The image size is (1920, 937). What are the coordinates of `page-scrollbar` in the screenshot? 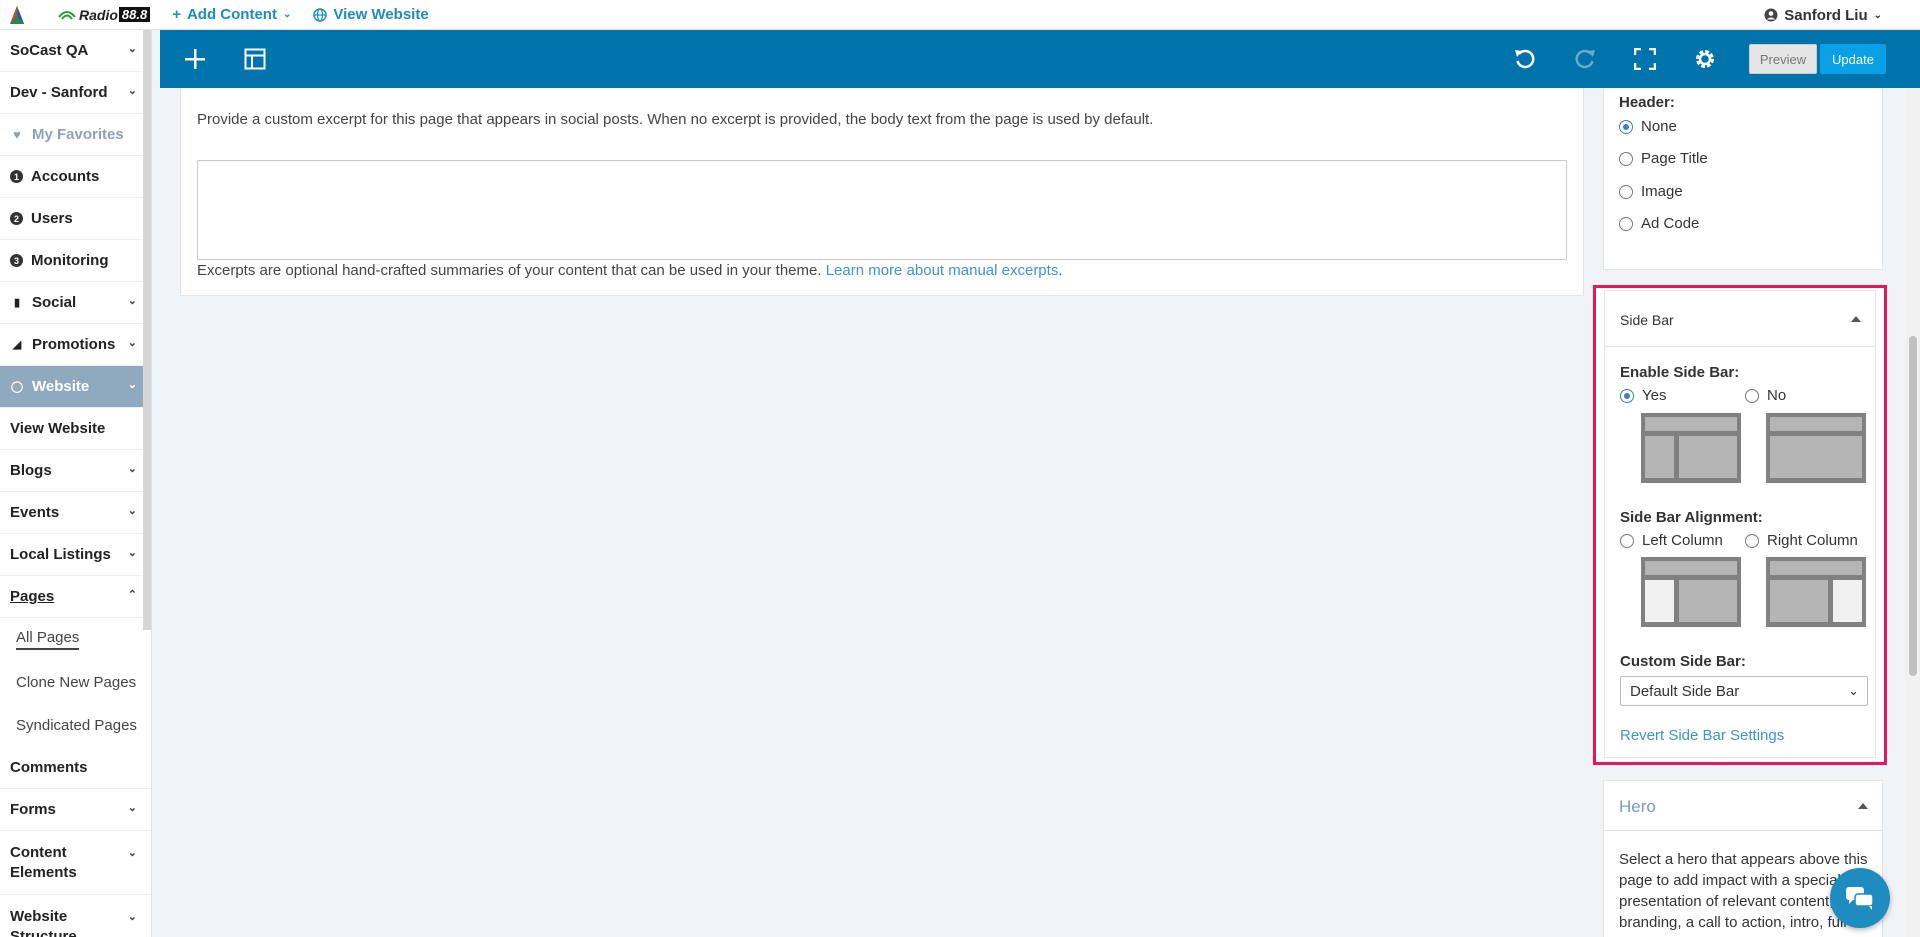 It's located at (1913, 512).